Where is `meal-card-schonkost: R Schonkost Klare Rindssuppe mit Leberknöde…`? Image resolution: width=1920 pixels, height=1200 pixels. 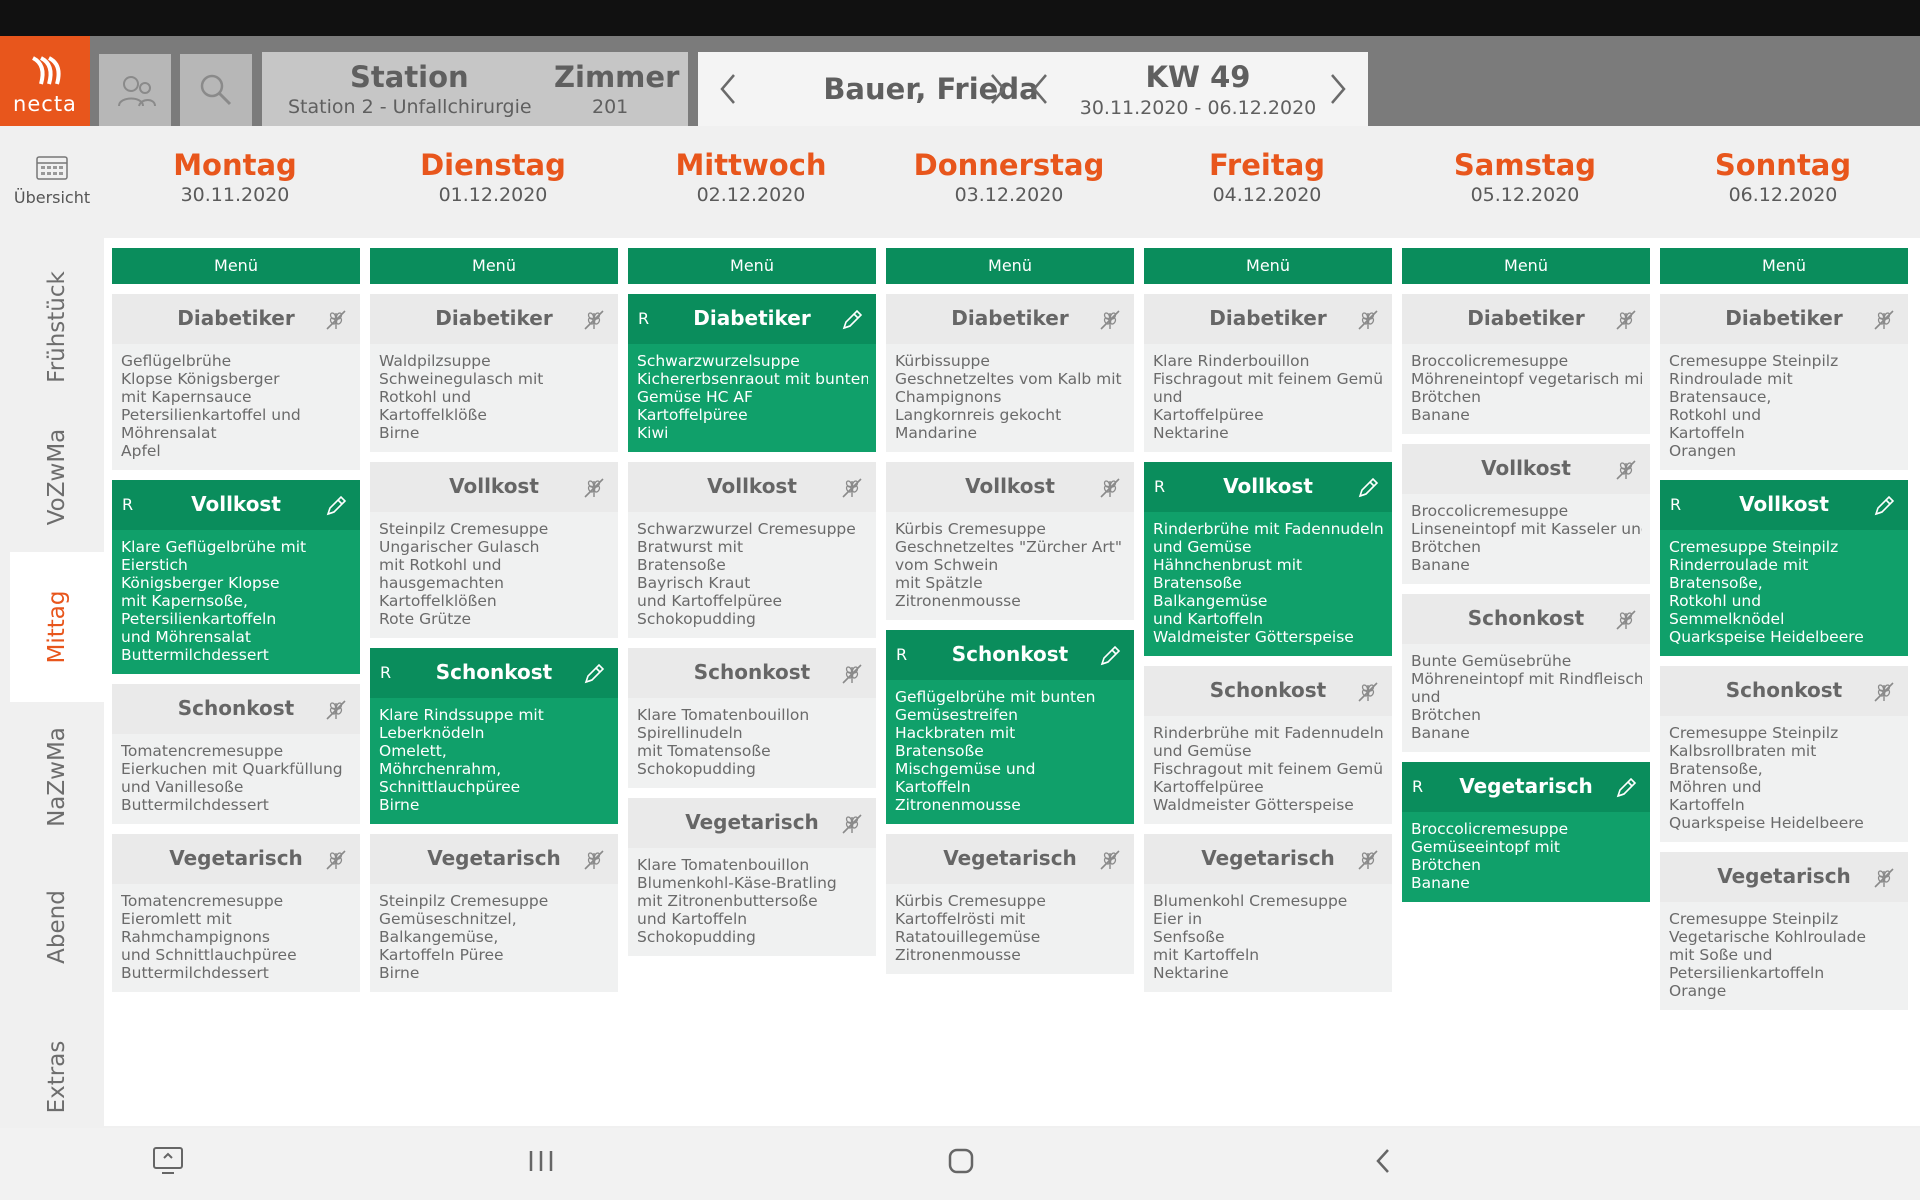 meal-card-schonkost: R Schonkost Klare Rindssuppe mit Leberknöde… is located at coordinates (494, 736).